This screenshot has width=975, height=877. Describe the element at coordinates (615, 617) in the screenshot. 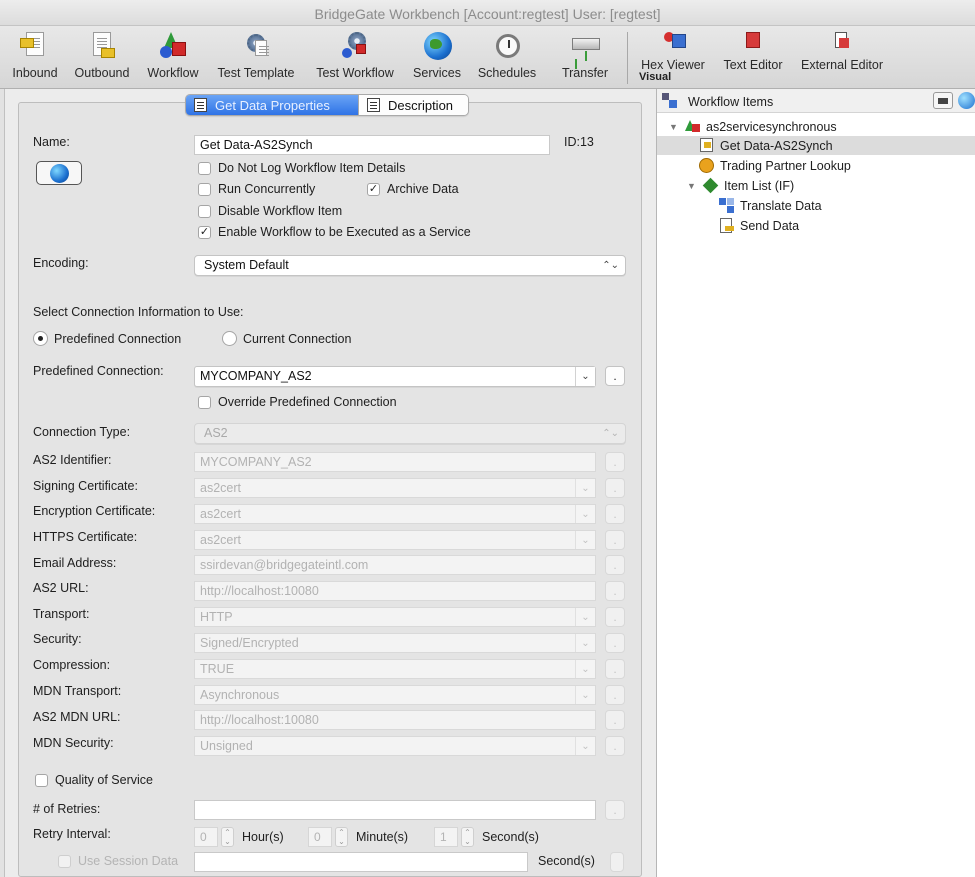

I see `transport-browse-button: .` at that location.